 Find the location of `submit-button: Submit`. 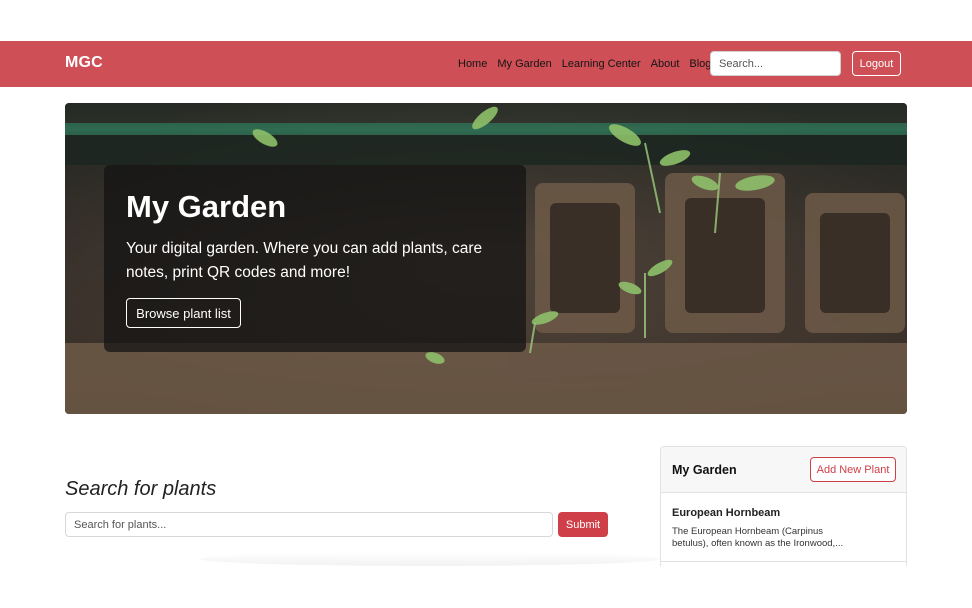

submit-button: Submit is located at coordinates (583, 524).